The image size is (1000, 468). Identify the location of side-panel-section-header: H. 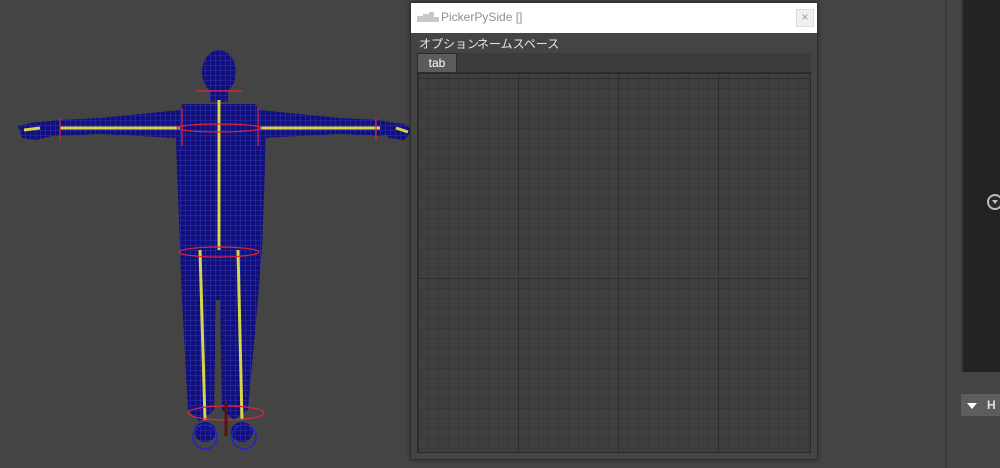
(980, 405).